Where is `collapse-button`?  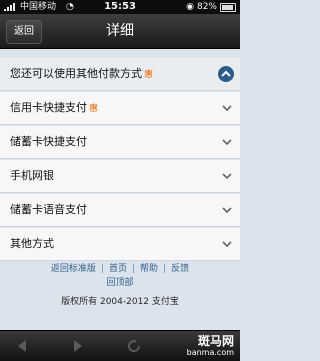
collapse-button is located at coordinates (226, 74).